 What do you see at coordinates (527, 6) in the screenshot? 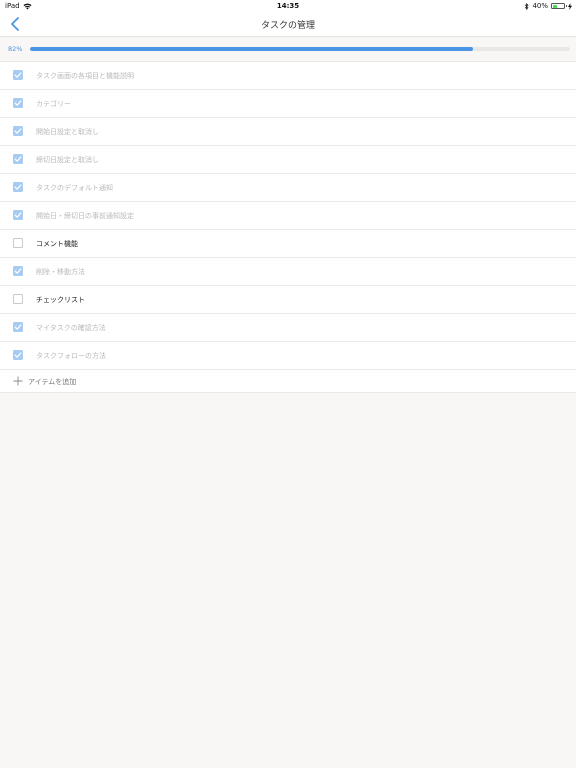
I see `bluetooth-icon` at bounding box center [527, 6].